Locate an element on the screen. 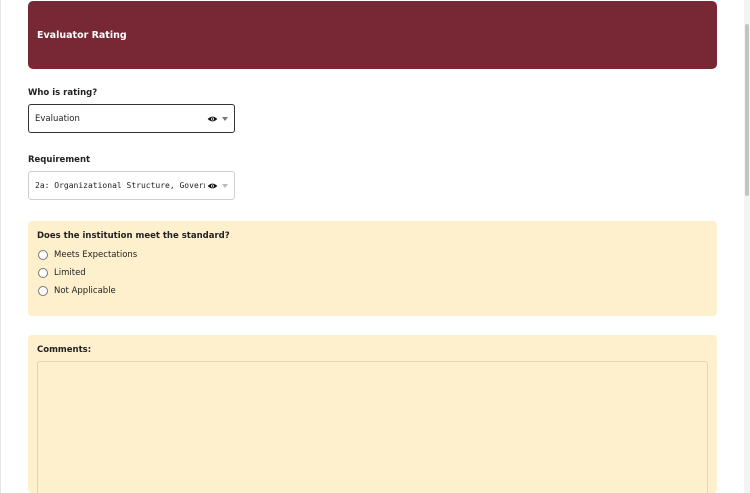  scrollbar-thumb is located at coordinates (747, 110).